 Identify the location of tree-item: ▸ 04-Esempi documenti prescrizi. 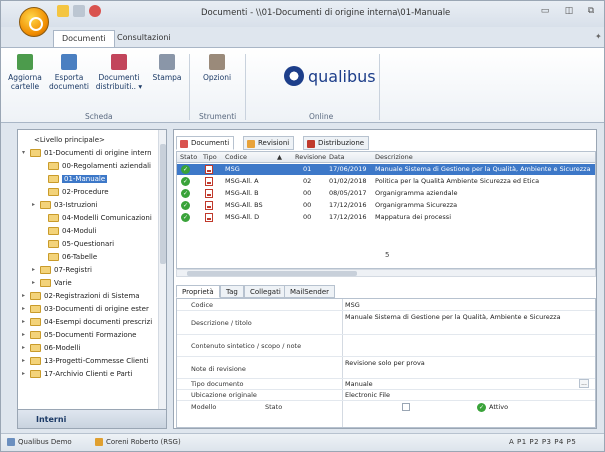
(87, 321).